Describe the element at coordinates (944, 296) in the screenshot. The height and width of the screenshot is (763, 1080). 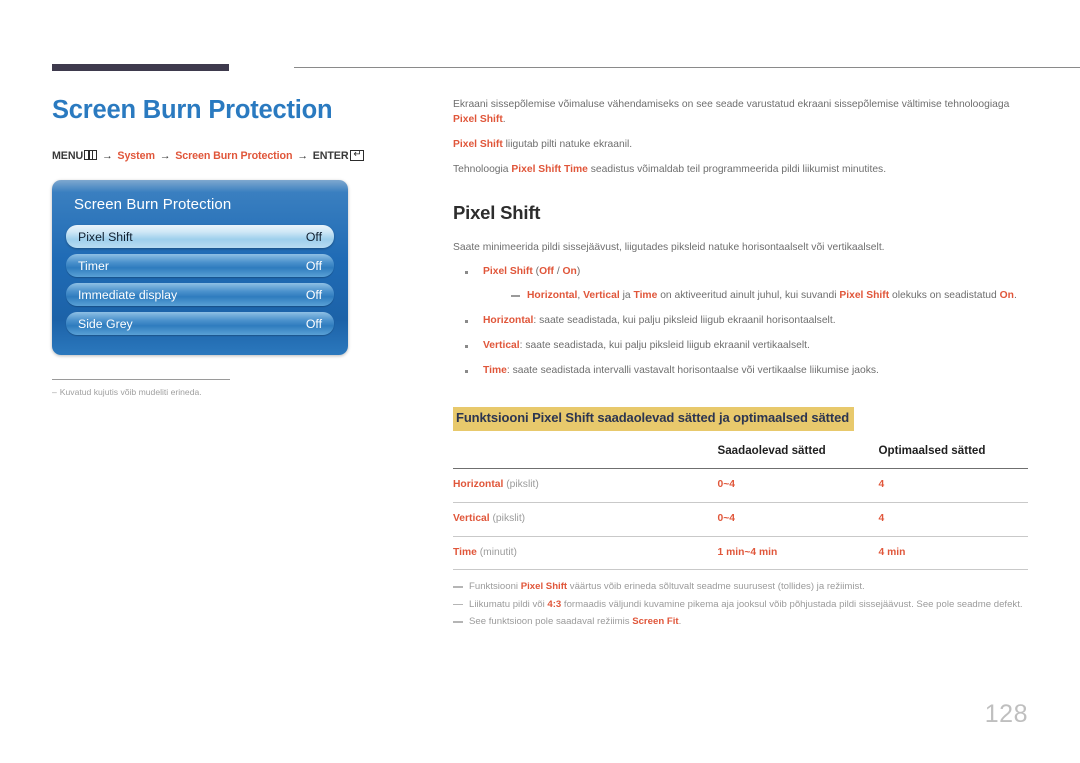
I see `subnote-text-4: olekuks on seadistatud` at that location.